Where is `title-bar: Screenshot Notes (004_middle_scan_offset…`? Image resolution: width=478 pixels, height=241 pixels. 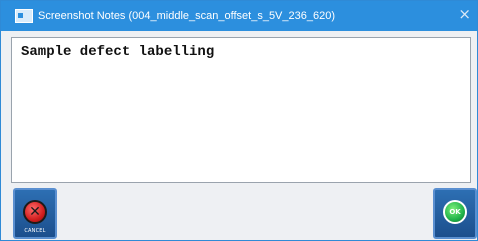 title-bar: Screenshot Notes (004_middle_scan_offset… is located at coordinates (239, 16).